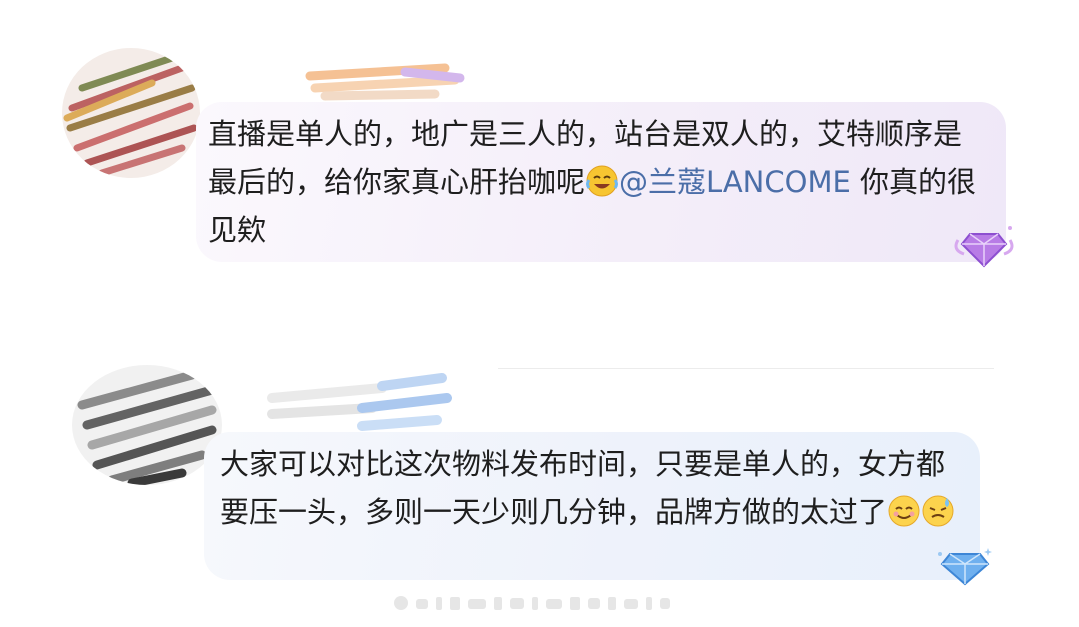 This screenshot has height=627, width=1079. I want to click on mention-link: @兰蔻LANCOME, so click(735, 182).